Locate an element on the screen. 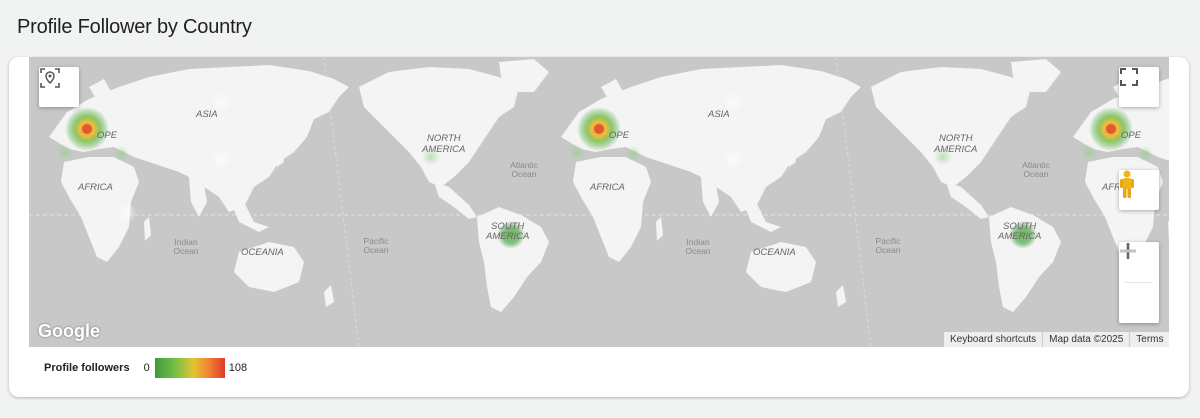  locate-button is located at coordinates (59, 87).